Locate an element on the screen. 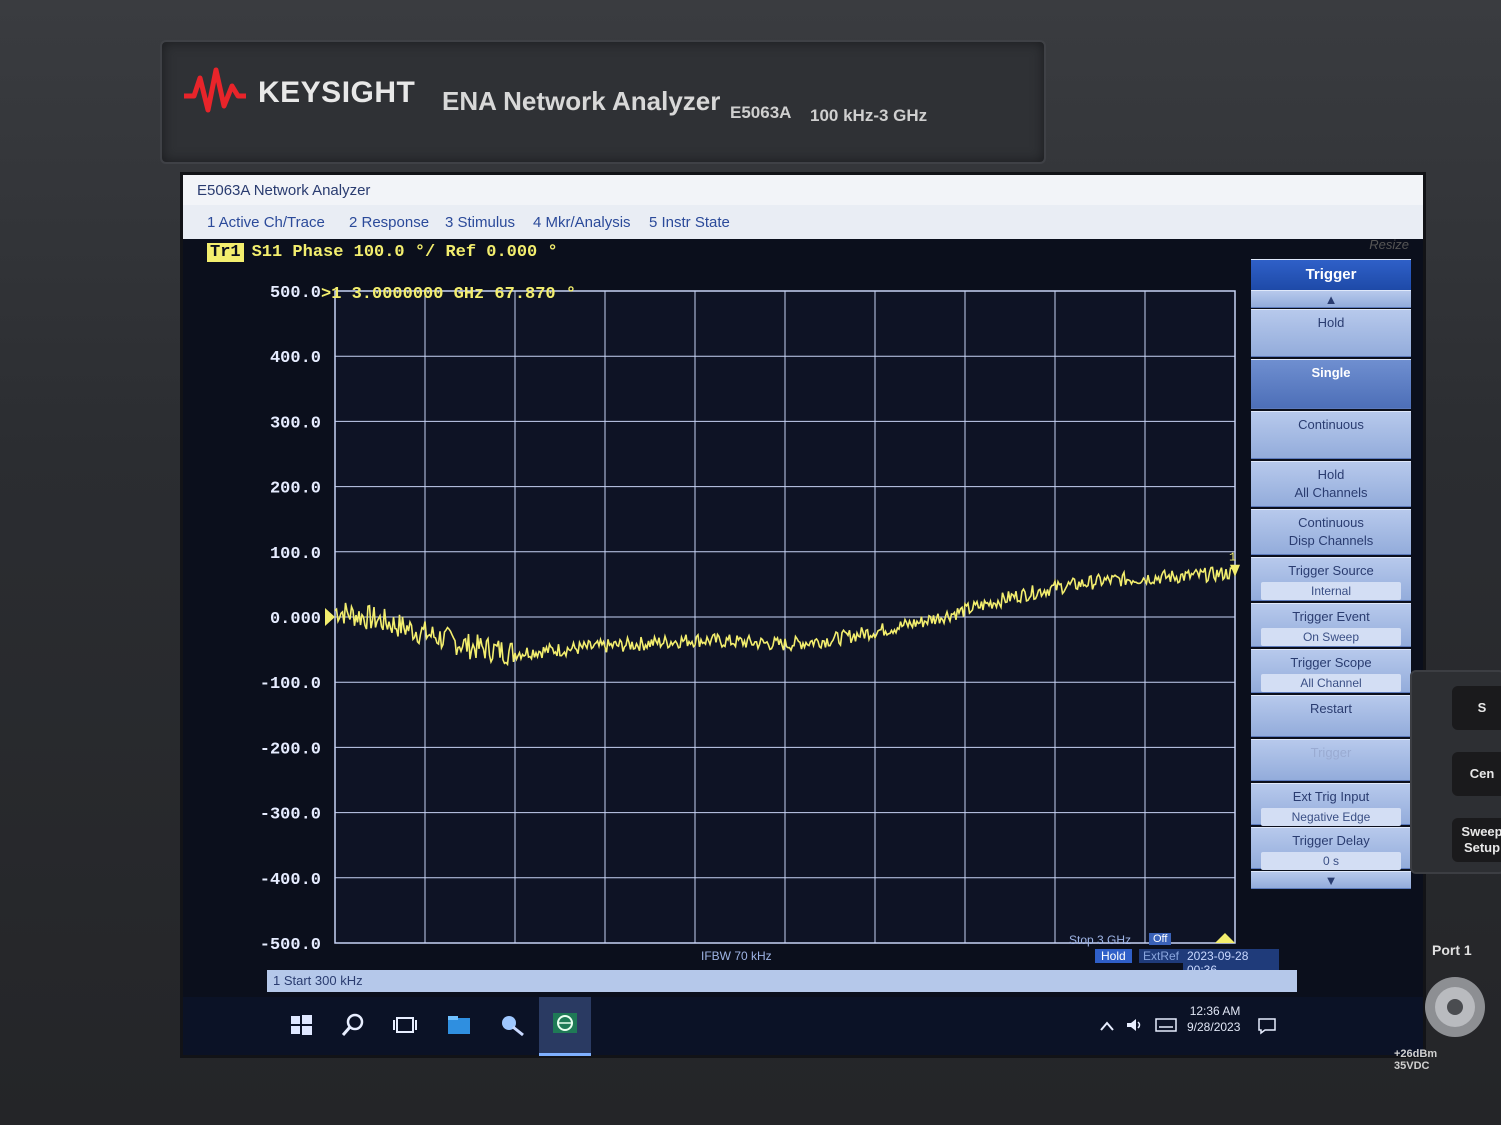  softkey-label: Continuous is located at coordinates (1331, 424).